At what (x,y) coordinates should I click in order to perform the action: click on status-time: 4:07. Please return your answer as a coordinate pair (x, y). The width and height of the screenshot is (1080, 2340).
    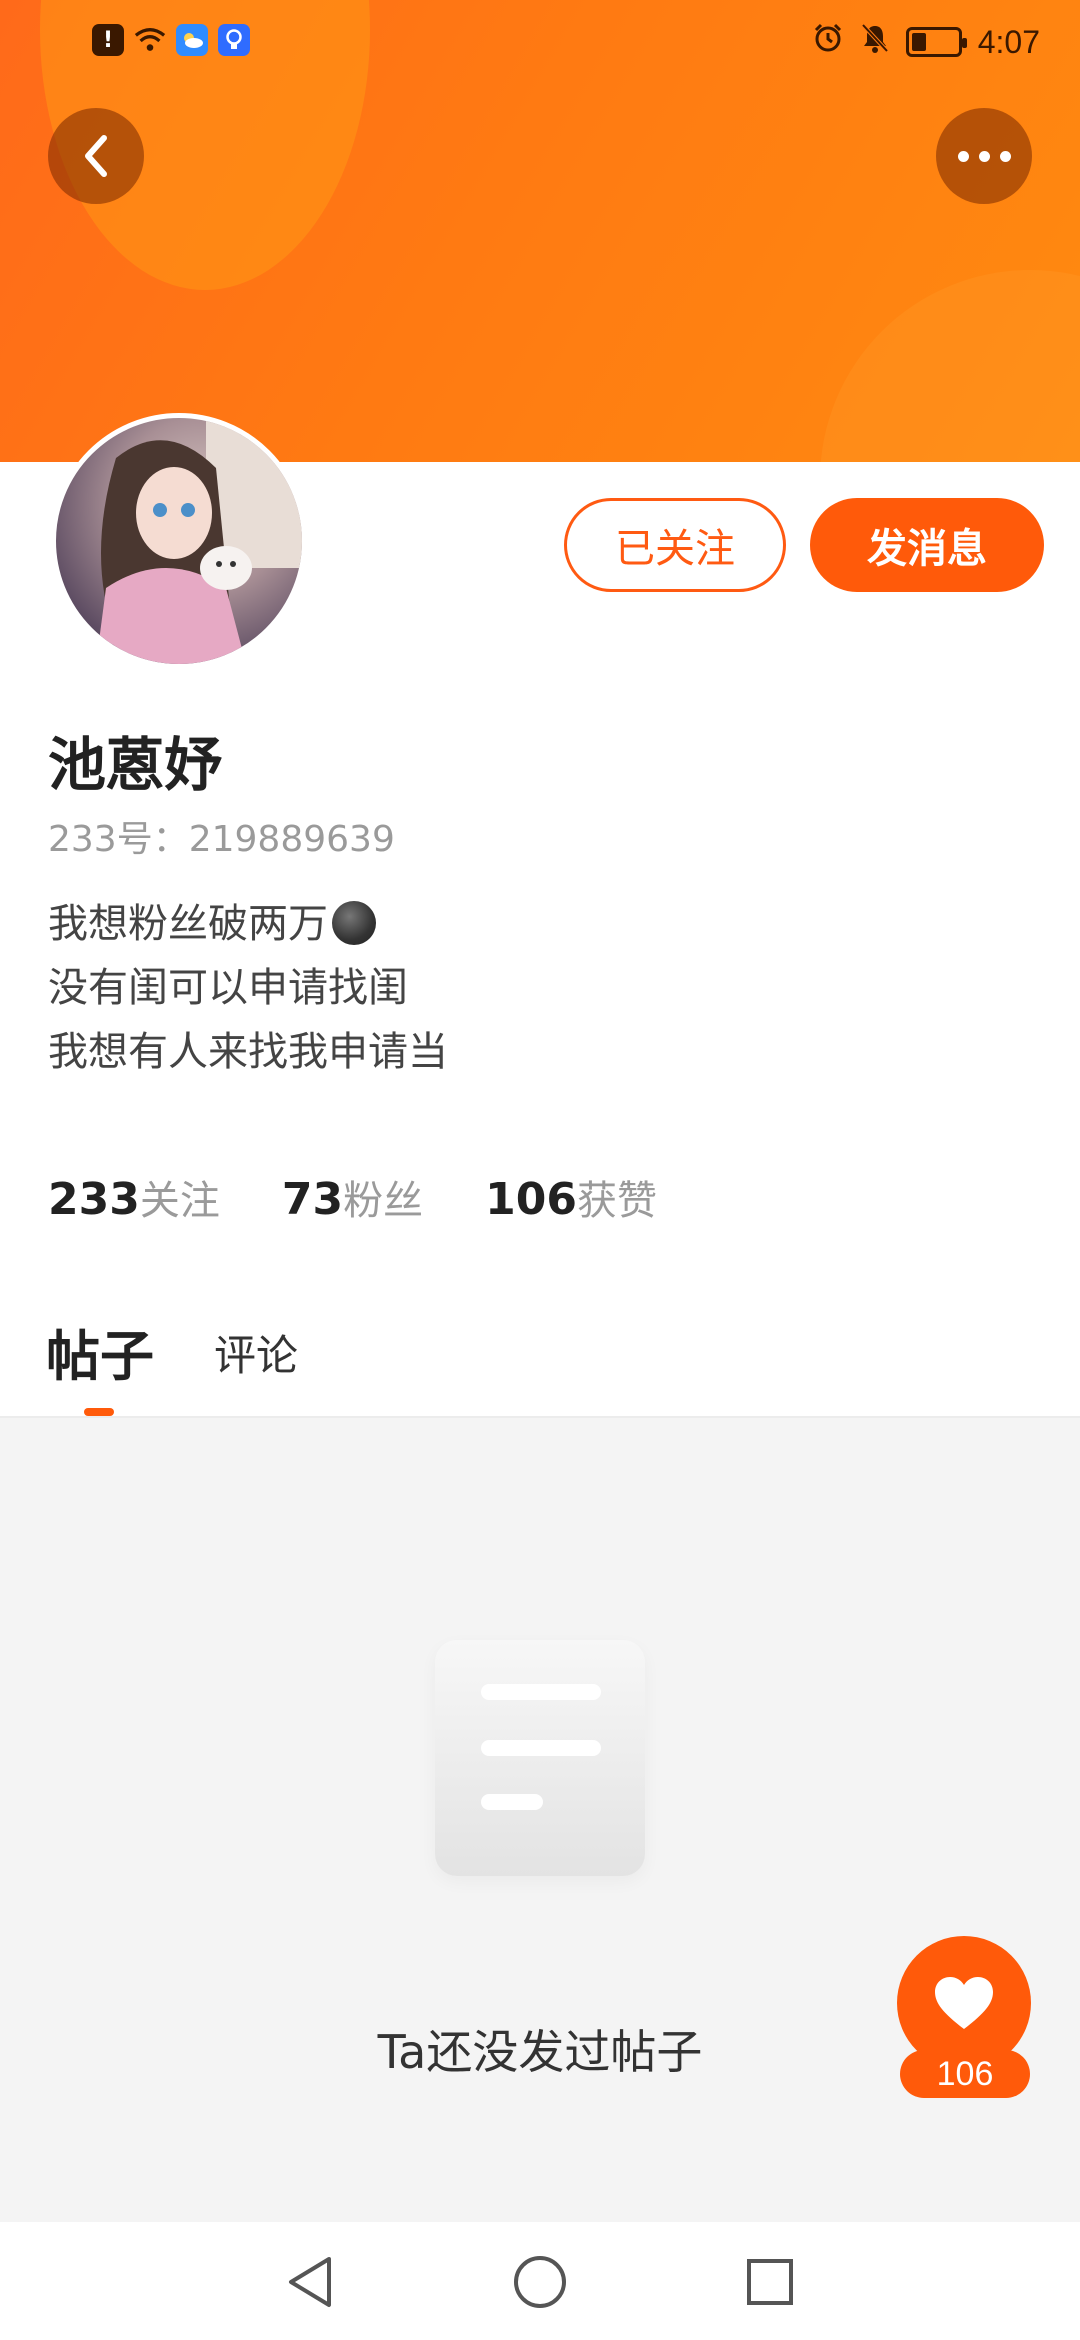
    Looking at the image, I should click on (1008, 41).